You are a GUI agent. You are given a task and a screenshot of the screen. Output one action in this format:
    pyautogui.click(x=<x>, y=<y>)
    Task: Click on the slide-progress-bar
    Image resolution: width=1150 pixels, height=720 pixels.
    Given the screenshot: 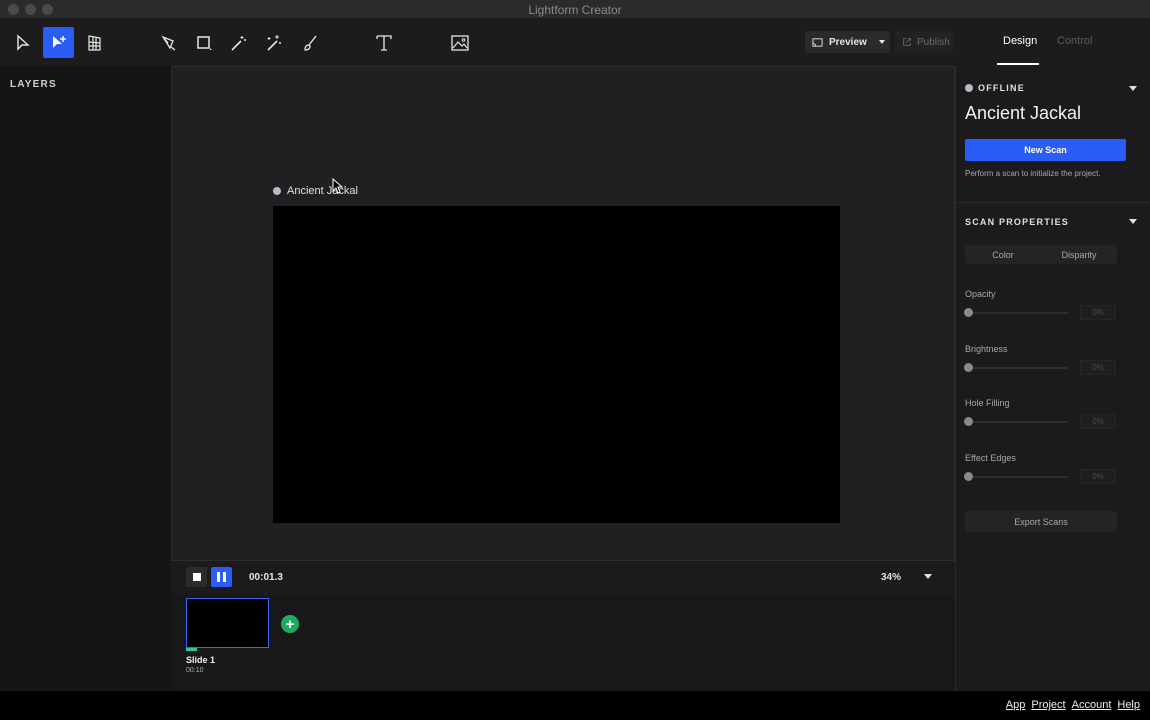 What is the action you would take?
    pyautogui.click(x=191, y=649)
    